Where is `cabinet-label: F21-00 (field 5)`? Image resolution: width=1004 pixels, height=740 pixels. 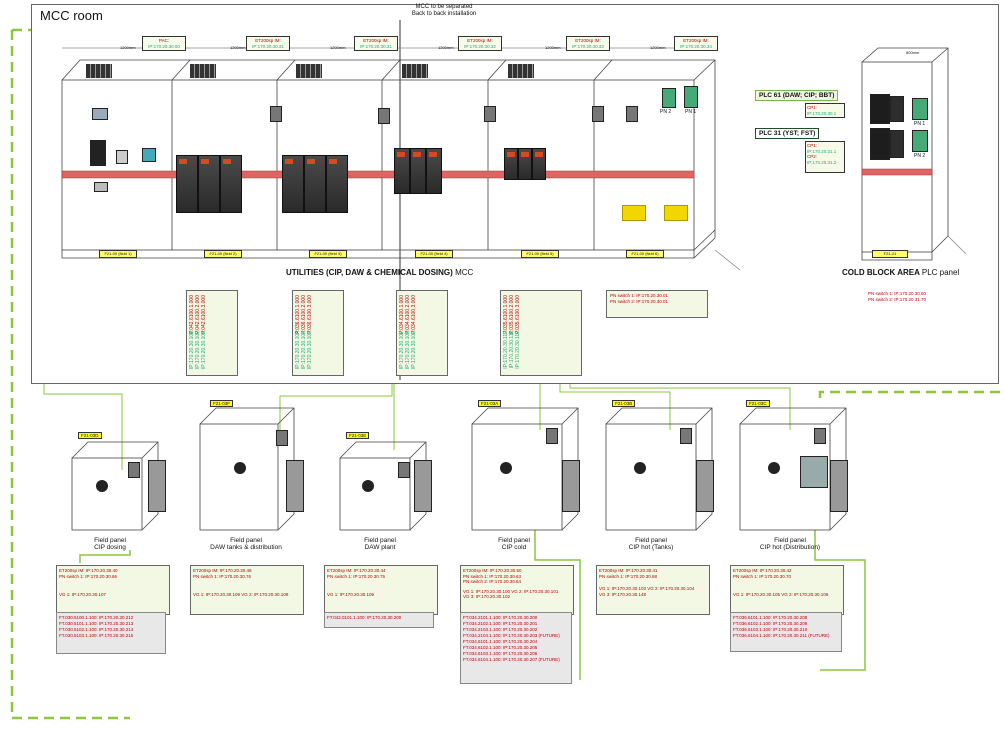
cabinet-label: F21-00 (field 5) is located at coordinates (540, 254).